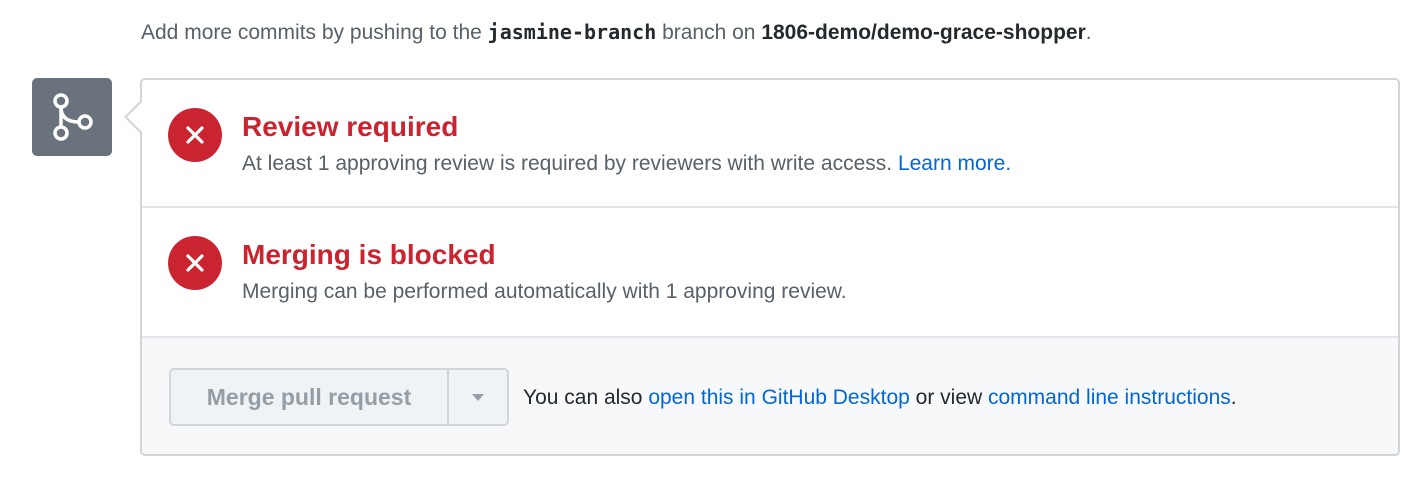 The width and height of the screenshot is (1422, 482). What do you see at coordinates (586, 397) in the screenshot?
I see `also-text: You can also` at bounding box center [586, 397].